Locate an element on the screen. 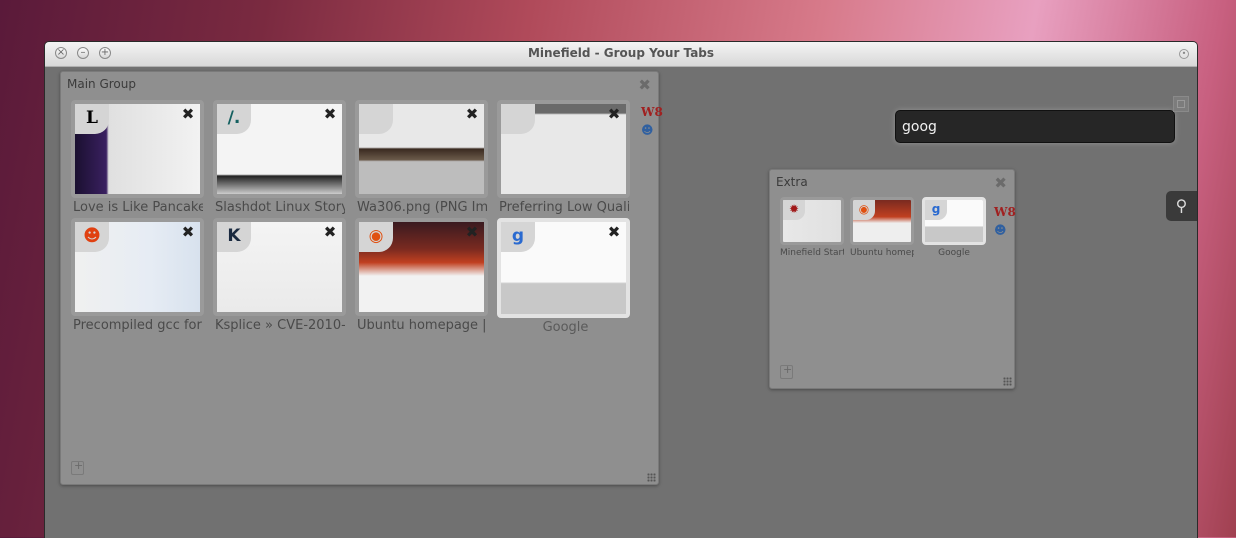 The image size is (1236, 538). tab-title: Preferring Low Qualit is located at coordinates (564, 207).